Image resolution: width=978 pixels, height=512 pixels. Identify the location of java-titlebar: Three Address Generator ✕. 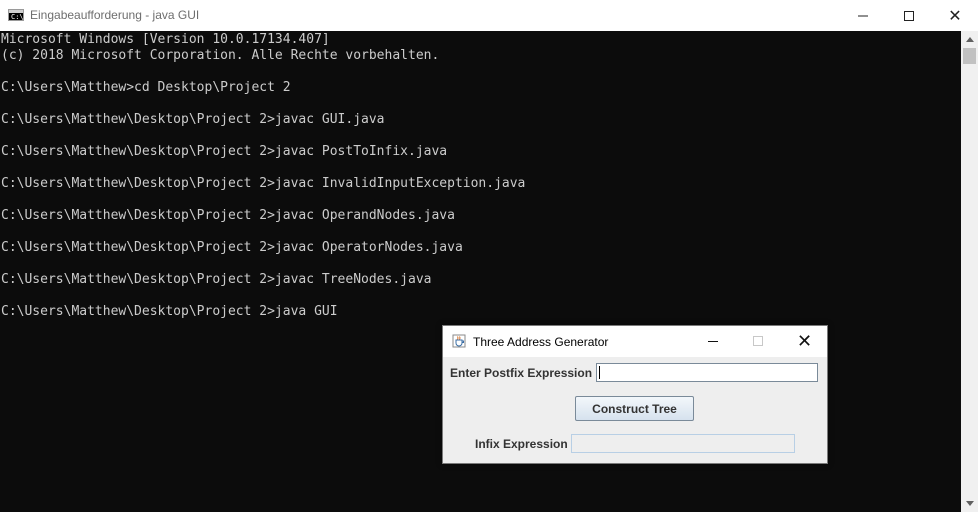
(635, 341).